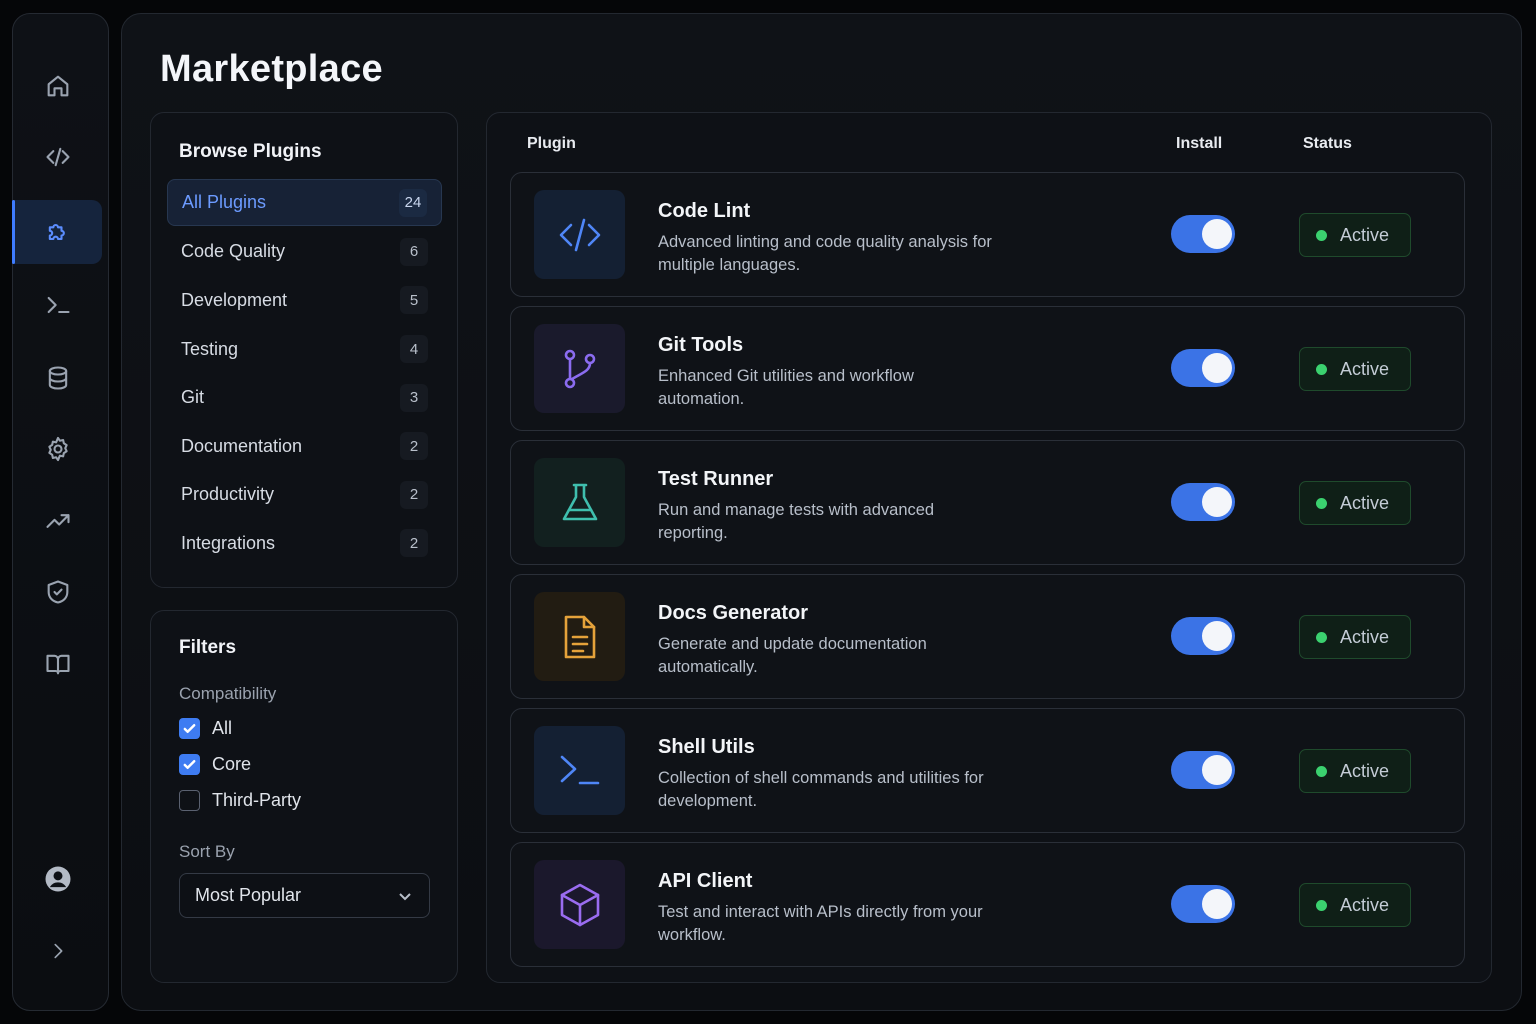 The width and height of the screenshot is (1536, 1024). I want to click on category-count: 4, so click(414, 349).